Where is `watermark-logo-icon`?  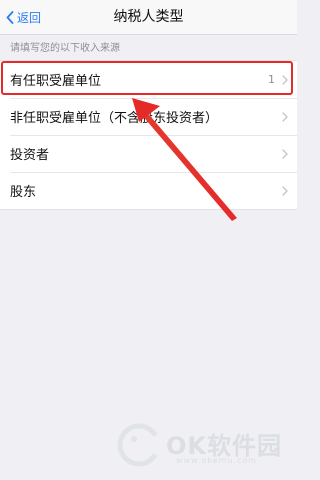
watermark-logo-icon is located at coordinates (139, 445).